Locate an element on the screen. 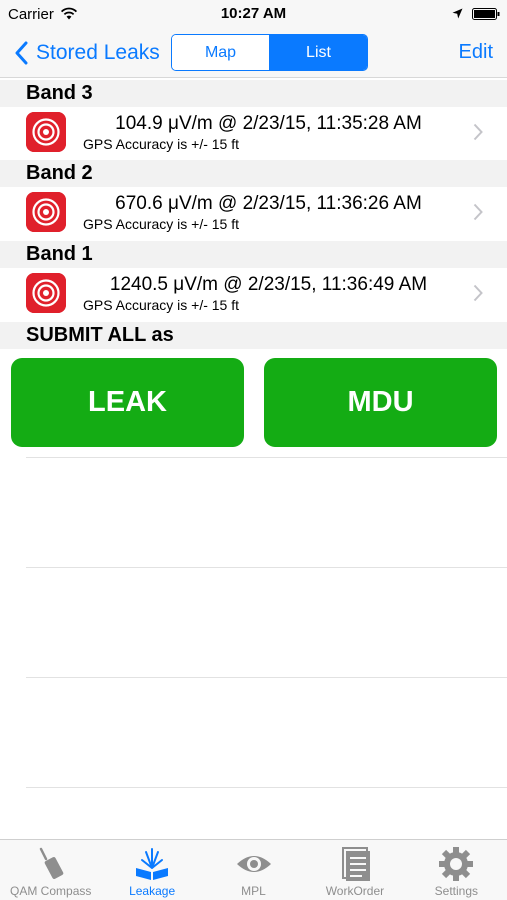  clock: 10:27 AM is located at coordinates (253, 13).